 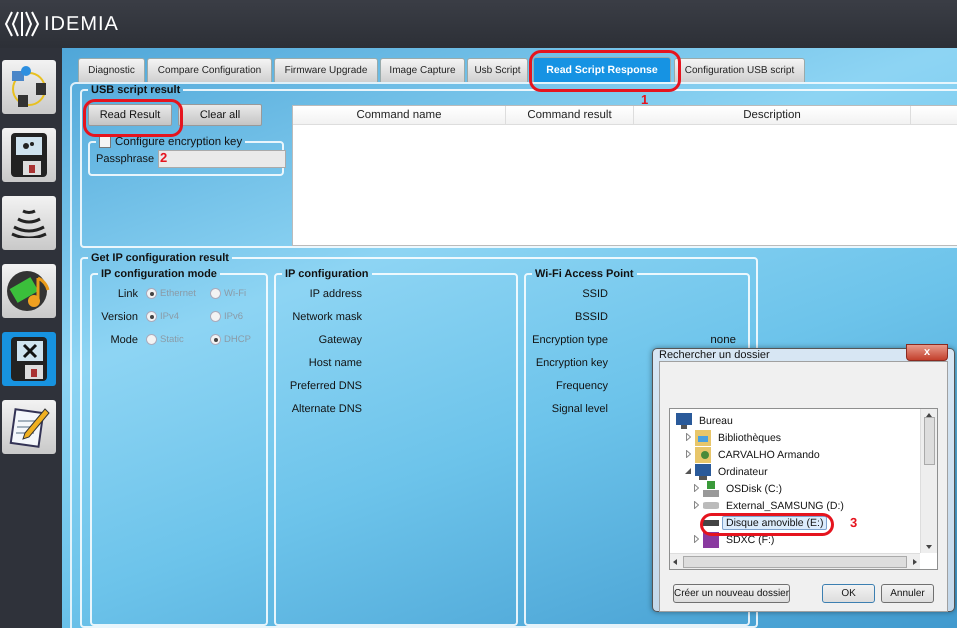 What do you see at coordinates (178, 142) in the screenshot?
I see `checkbox-label: Configure encryption key` at bounding box center [178, 142].